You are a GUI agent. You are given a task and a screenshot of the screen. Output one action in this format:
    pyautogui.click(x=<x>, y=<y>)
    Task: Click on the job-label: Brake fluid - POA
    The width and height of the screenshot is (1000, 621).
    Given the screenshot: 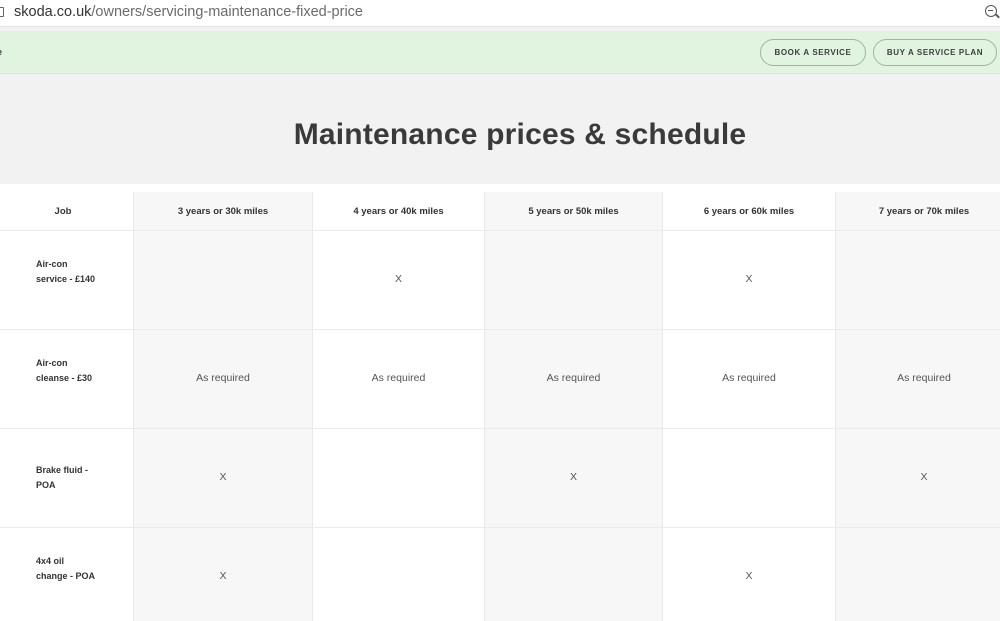 What is the action you would take?
    pyautogui.click(x=62, y=477)
    